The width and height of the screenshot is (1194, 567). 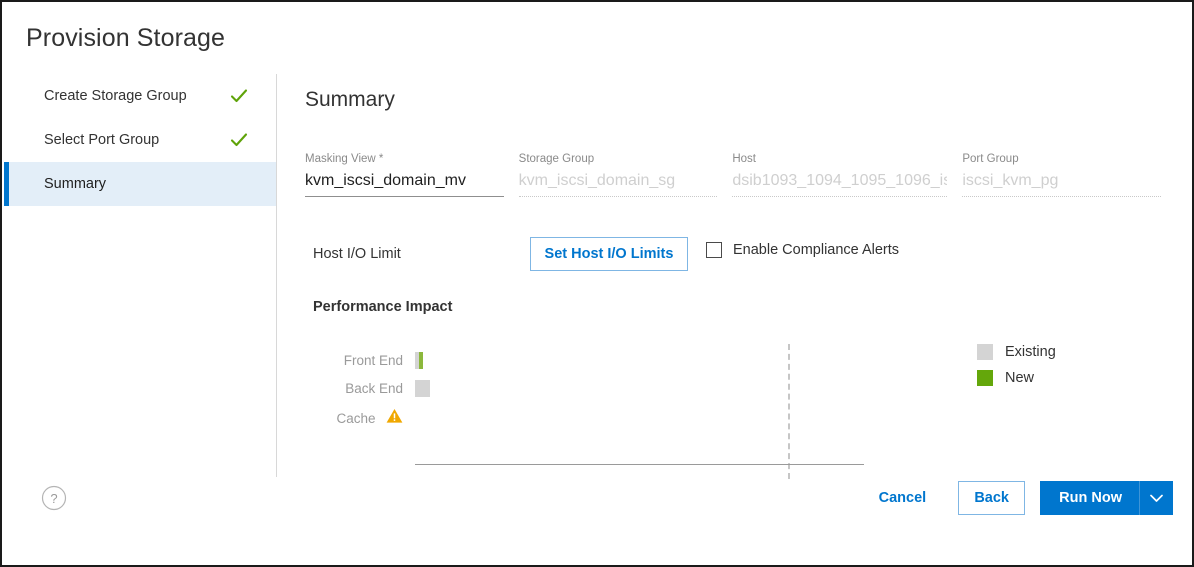 I want to click on enable-compliance-alerts-label: Enable Compliance Alerts, so click(x=816, y=250).